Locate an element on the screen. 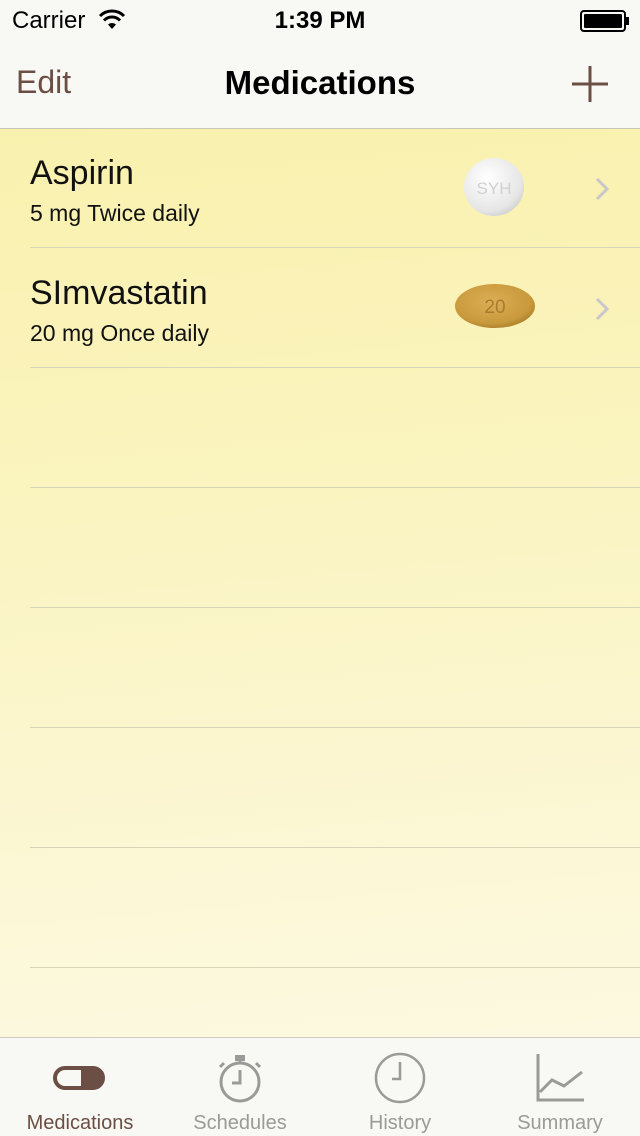  status-bar: Carrier 1:39 PM is located at coordinates (320, 20).